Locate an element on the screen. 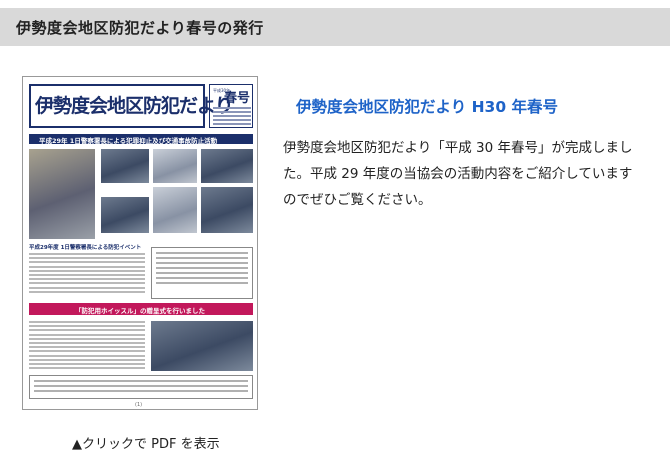  section-banner-2-text: 「防犯用ホイッスル」の贈呈式を行いました is located at coordinates (140, 311).